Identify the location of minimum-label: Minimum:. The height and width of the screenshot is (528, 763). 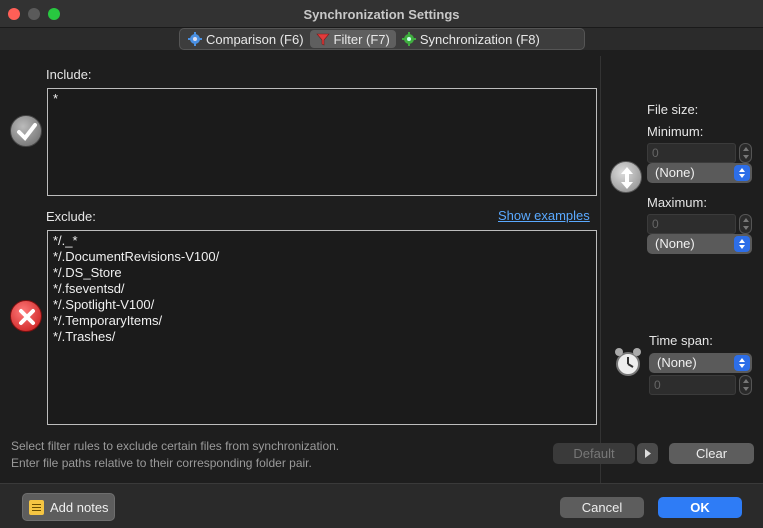
(675, 131).